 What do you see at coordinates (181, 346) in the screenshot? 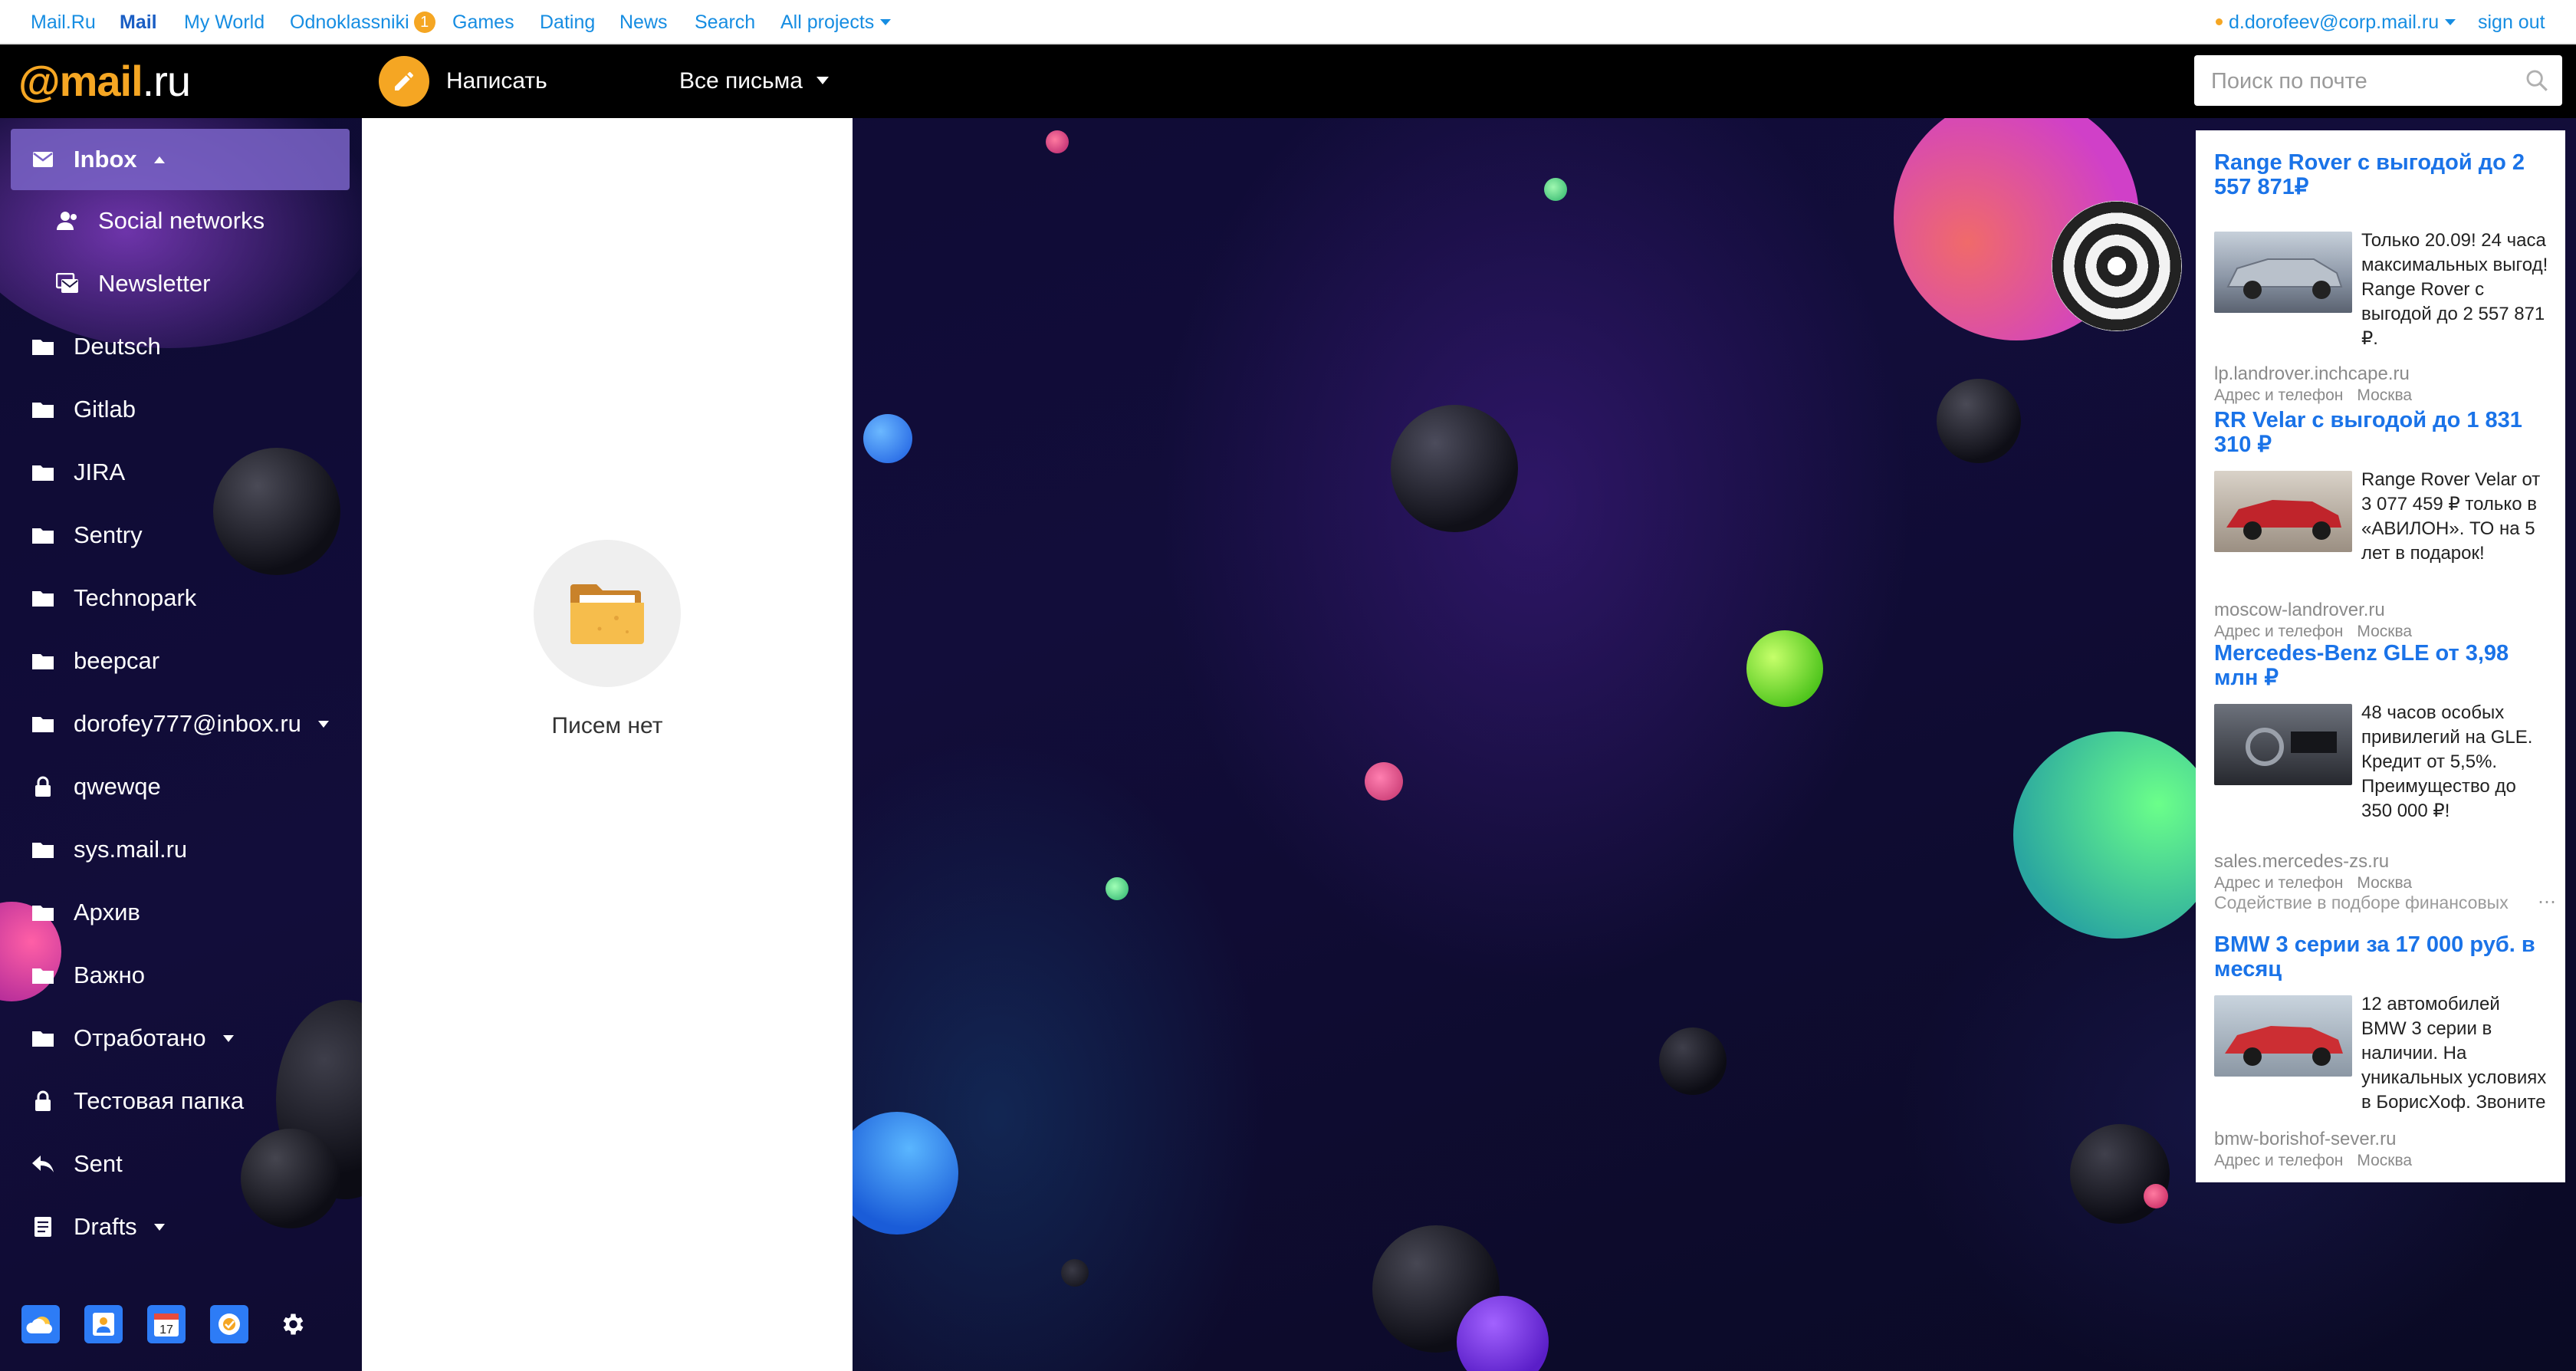
I see `sidebar-item-deutsch: Deutsch` at bounding box center [181, 346].